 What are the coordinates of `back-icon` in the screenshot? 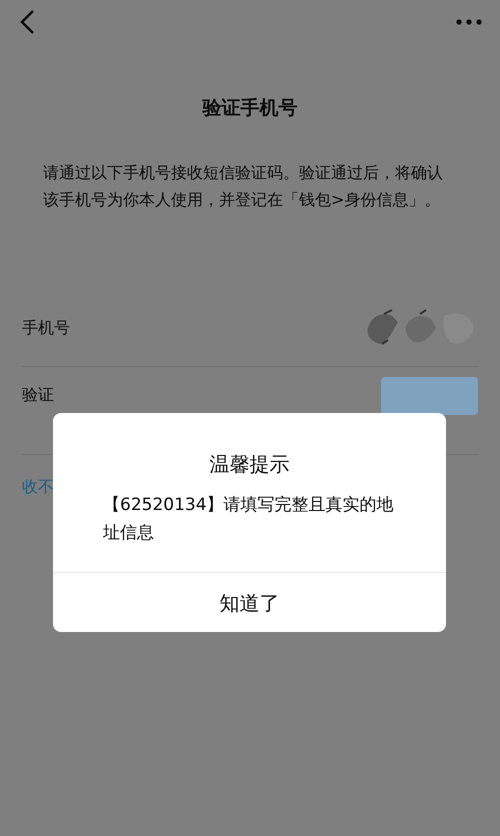 It's located at (27, 22).